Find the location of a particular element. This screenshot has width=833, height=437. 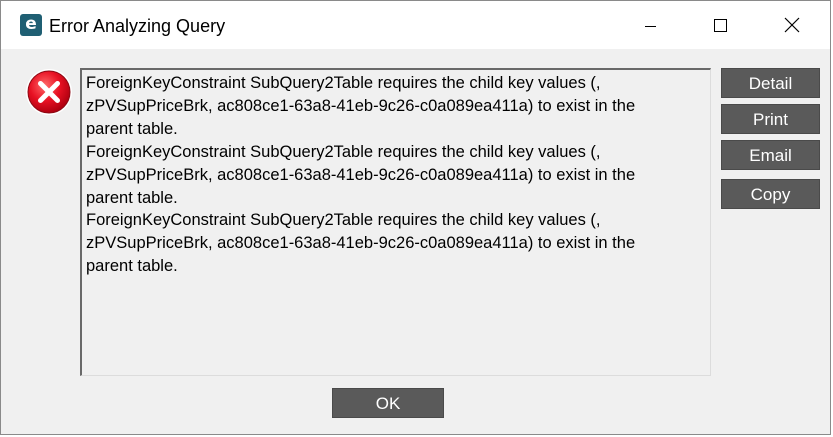

app-logo-icon: e is located at coordinates (31, 25).